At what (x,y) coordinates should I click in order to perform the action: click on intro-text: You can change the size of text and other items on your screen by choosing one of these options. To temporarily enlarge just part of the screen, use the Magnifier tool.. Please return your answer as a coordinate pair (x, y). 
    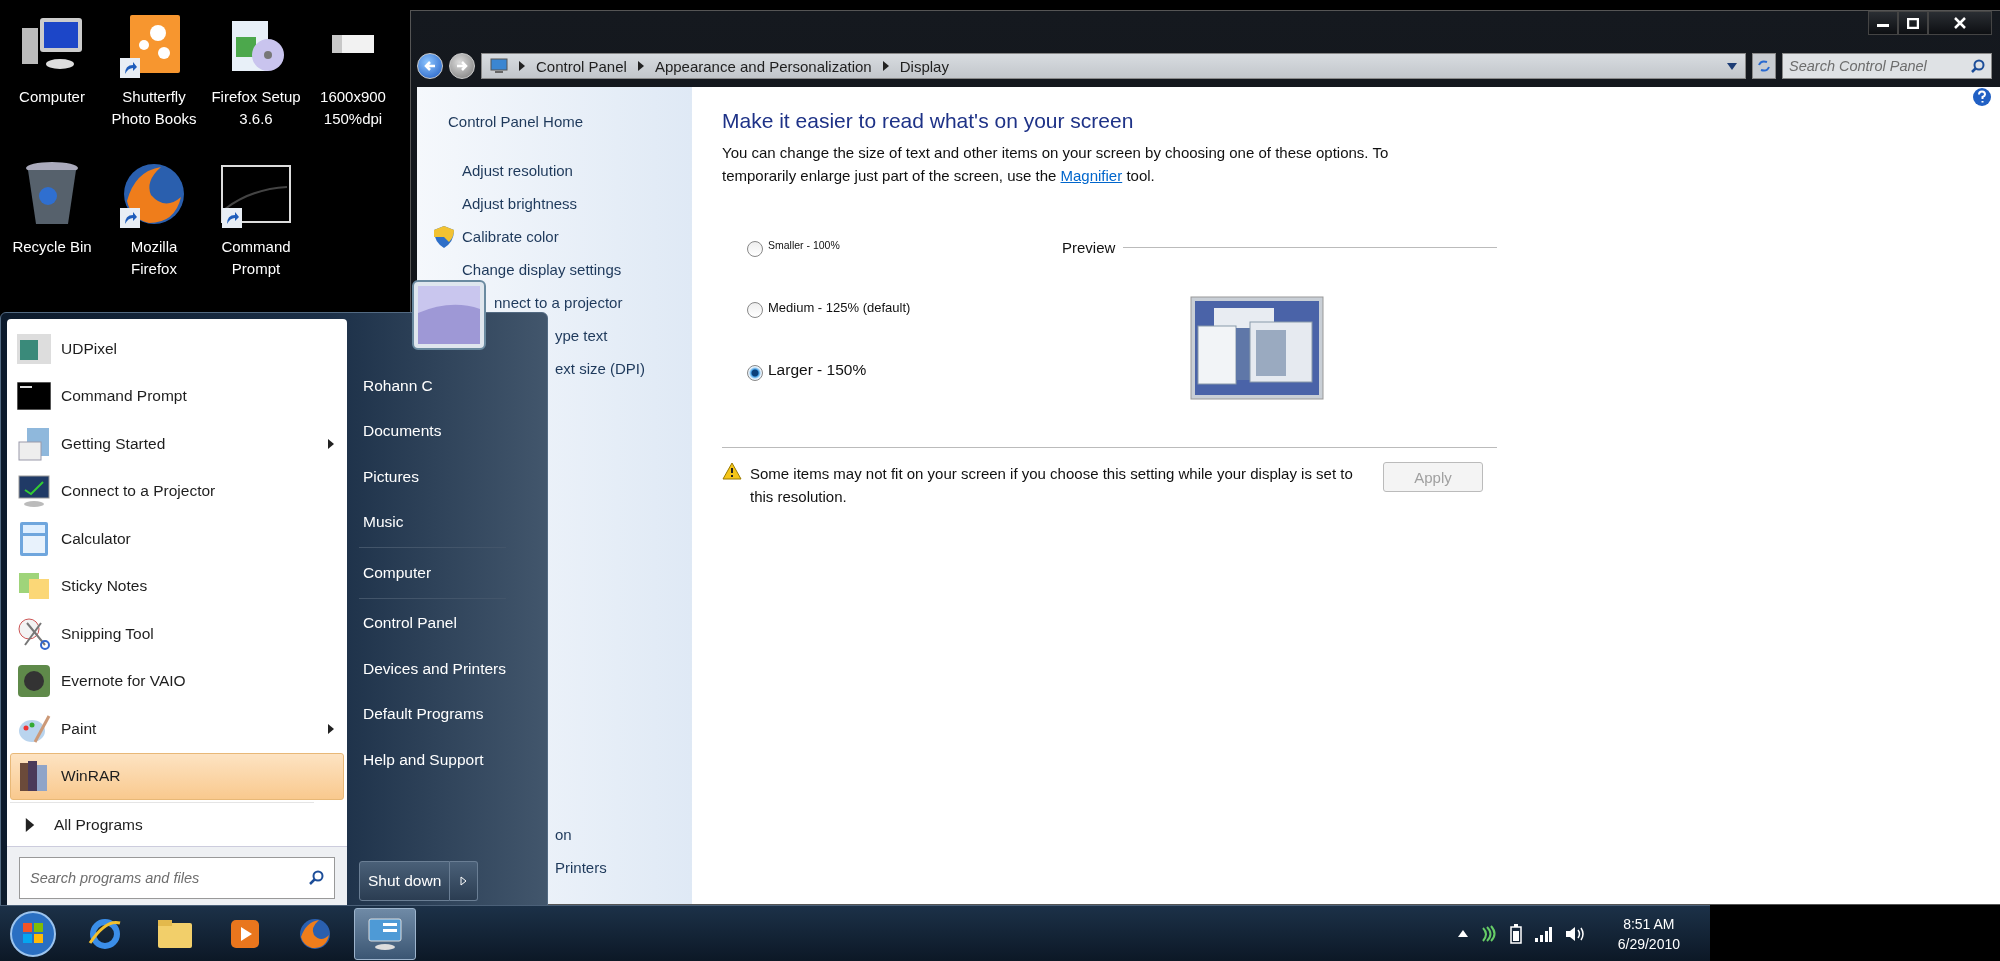
    Looking at the image, I should click on (1056, 164).